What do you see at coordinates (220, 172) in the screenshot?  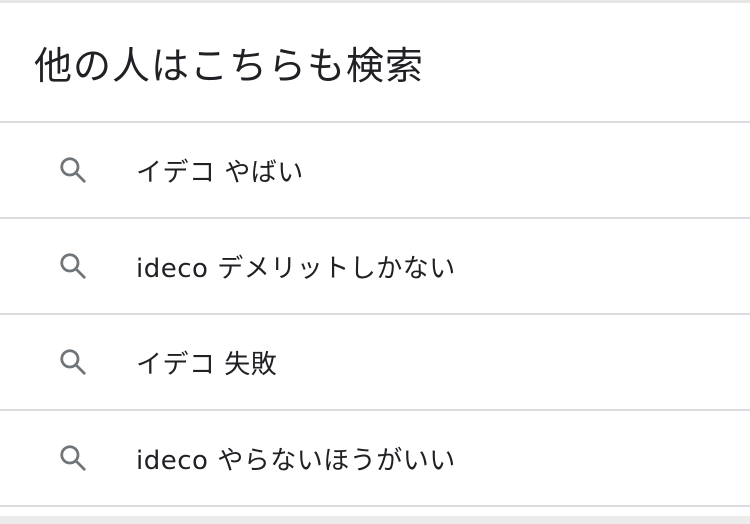 I see `suggestion-label: イデコ やばい` at bounding box center [220, 172].